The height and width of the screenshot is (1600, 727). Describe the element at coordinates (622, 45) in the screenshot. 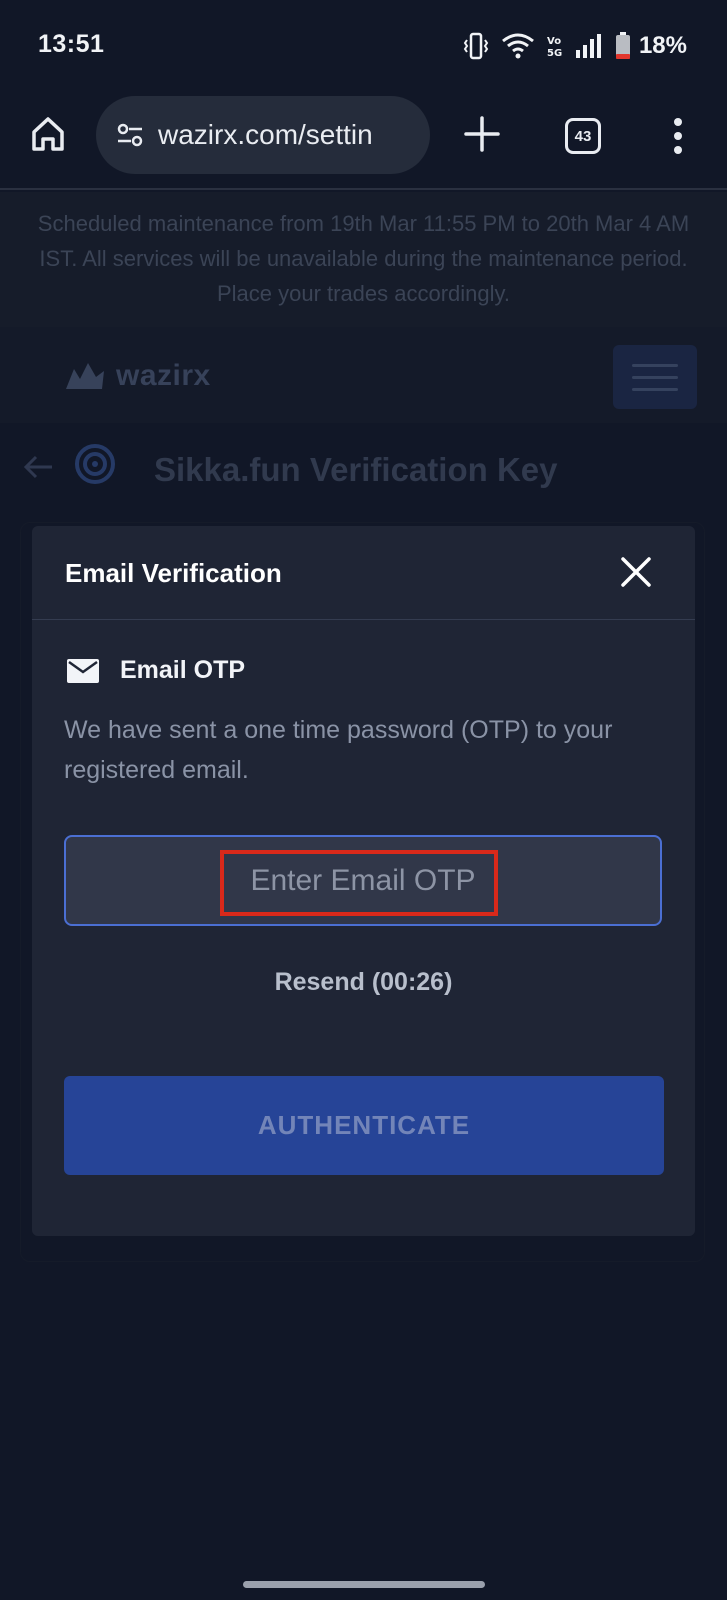

I see `battery-icon` at that location.